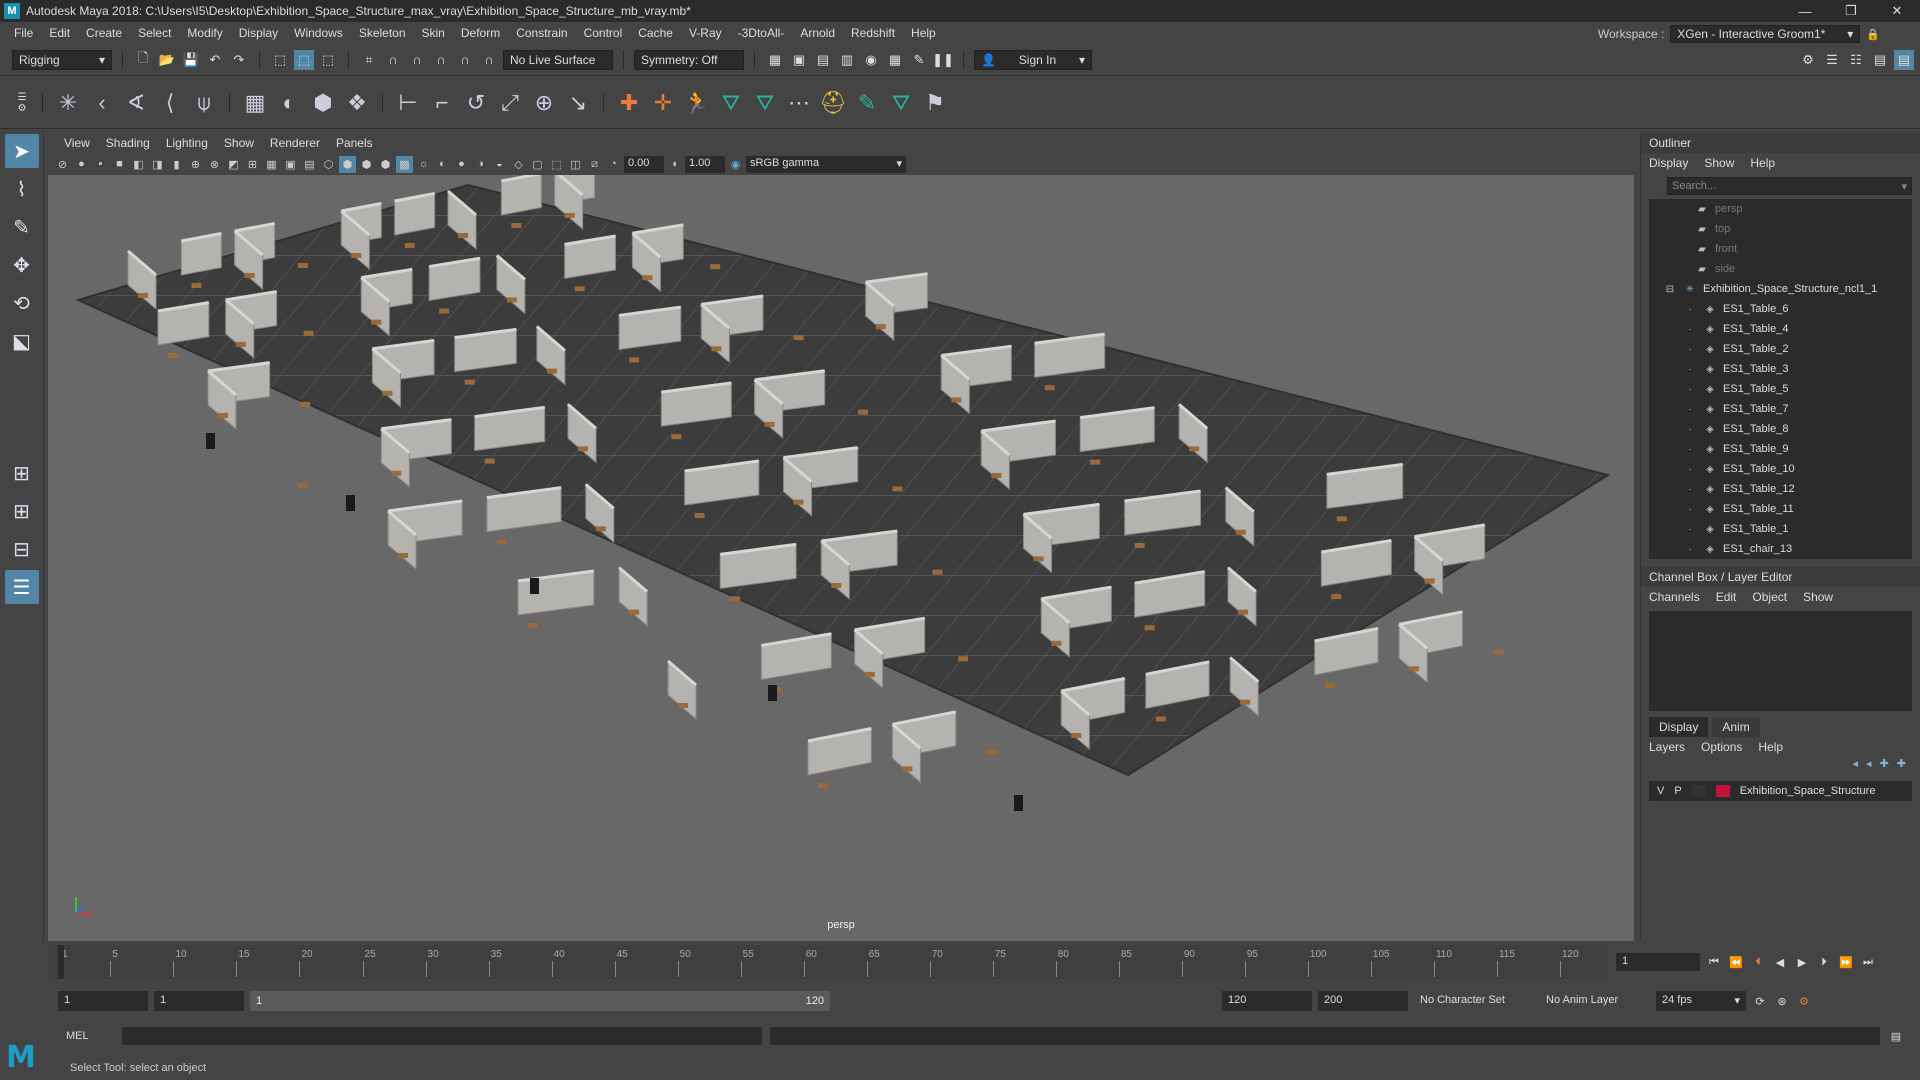 This screenshot has height=1080, width=1920. Describe the element at coordinates (489, 60) in the screenshot. I see `snap-magnet-icon: ∩` at that location.